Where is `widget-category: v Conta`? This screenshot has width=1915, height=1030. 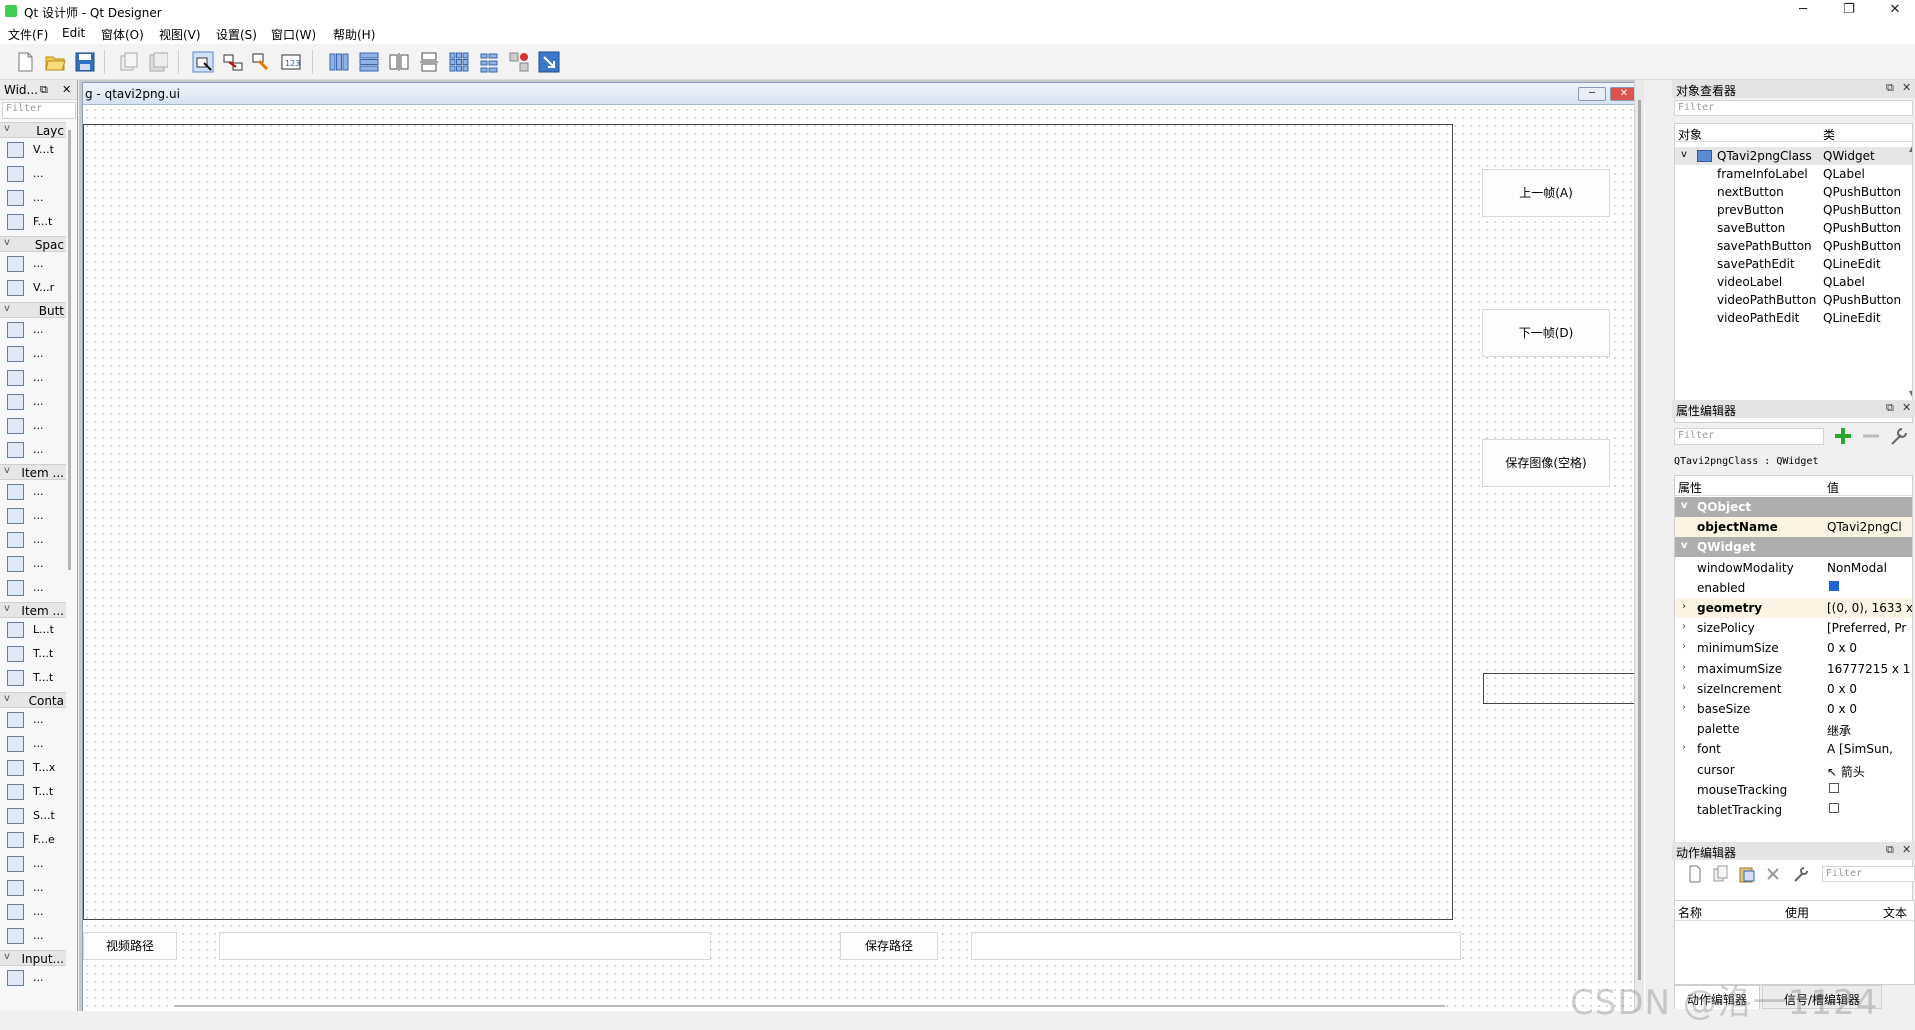 widget-category: v Conta is located at coordinates (33, 700).